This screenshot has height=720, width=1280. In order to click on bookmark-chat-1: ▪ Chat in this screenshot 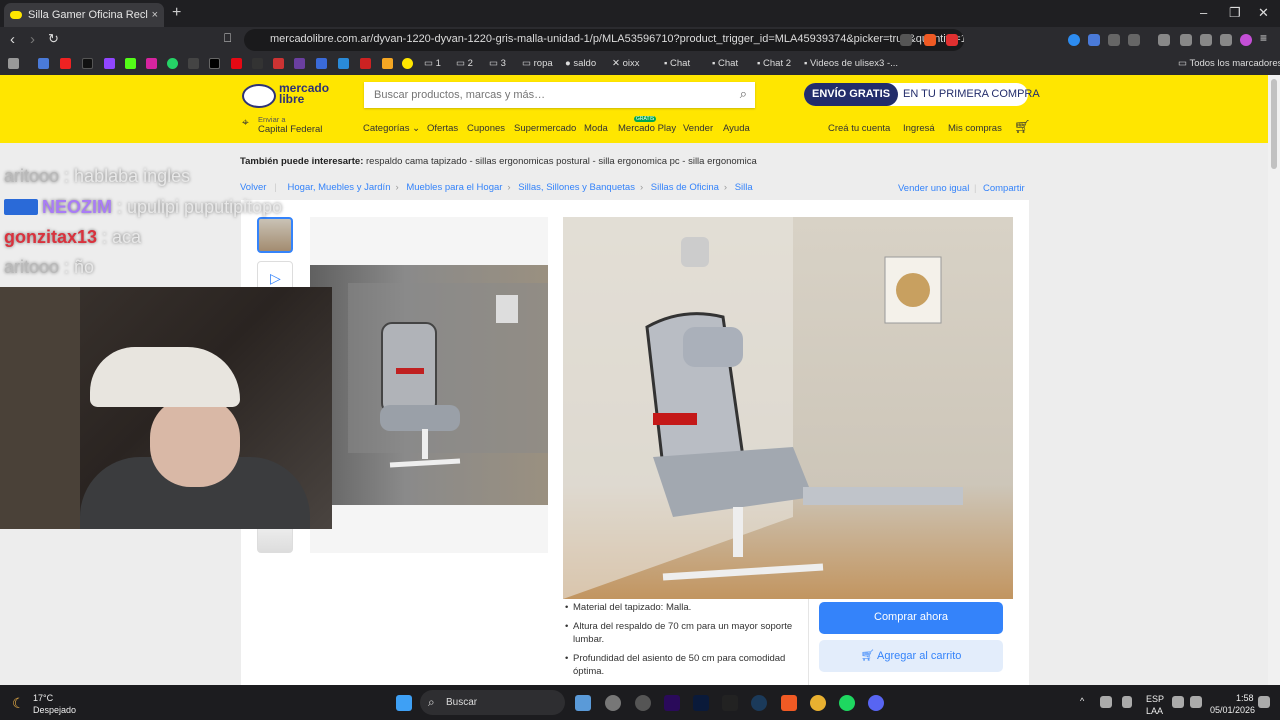, I will do `click(677, 63)`.